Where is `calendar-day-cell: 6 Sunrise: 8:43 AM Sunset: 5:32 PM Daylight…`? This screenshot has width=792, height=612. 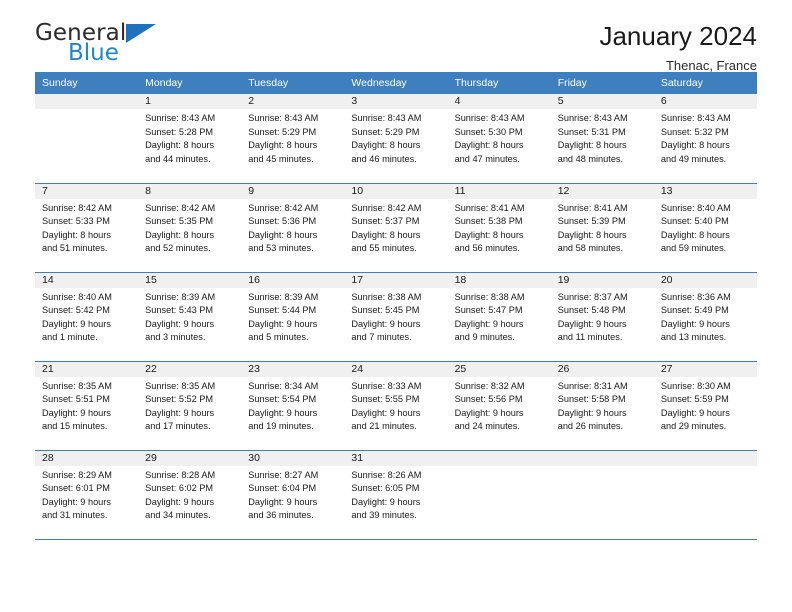
calendar-day-cell: 6 Sunrise: 8:43 AM Sunset: 5:32 PM Daylight… is located at coordinates (705, 139).